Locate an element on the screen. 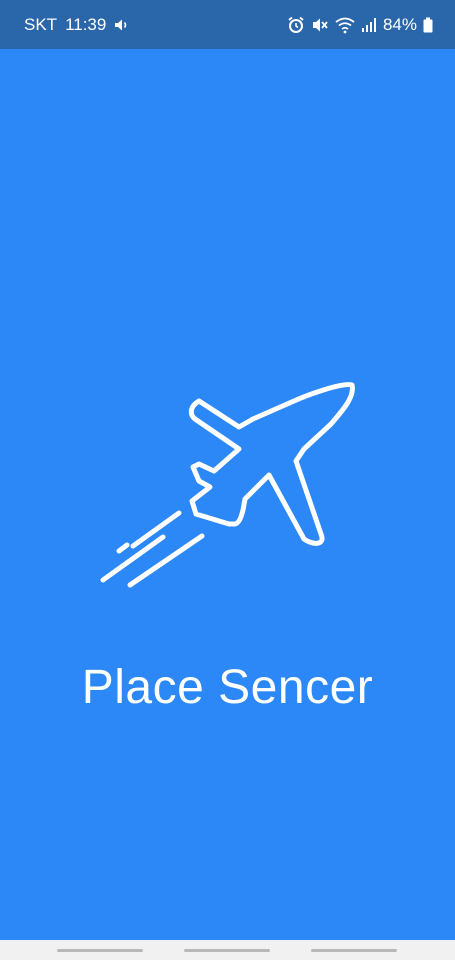  home-button is located at coordinates (227, 950).